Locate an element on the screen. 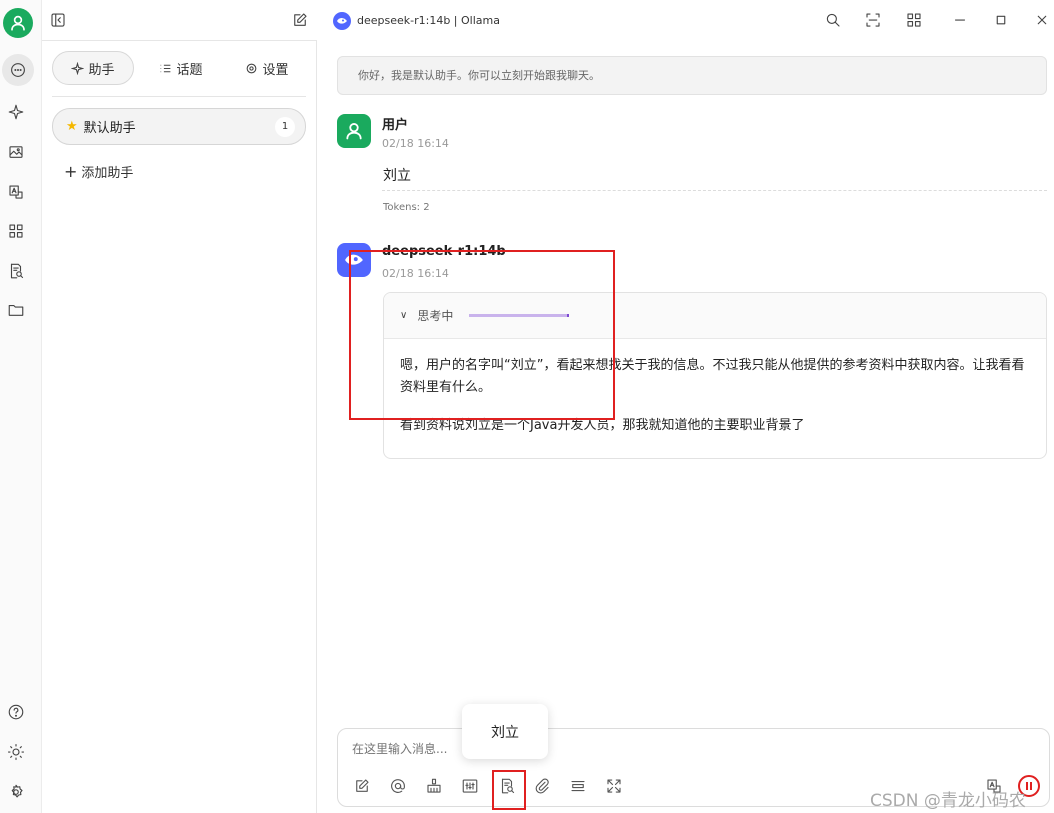 This screenshot has width=1054, height=813. left-rail is located at coordinates (21, 406).